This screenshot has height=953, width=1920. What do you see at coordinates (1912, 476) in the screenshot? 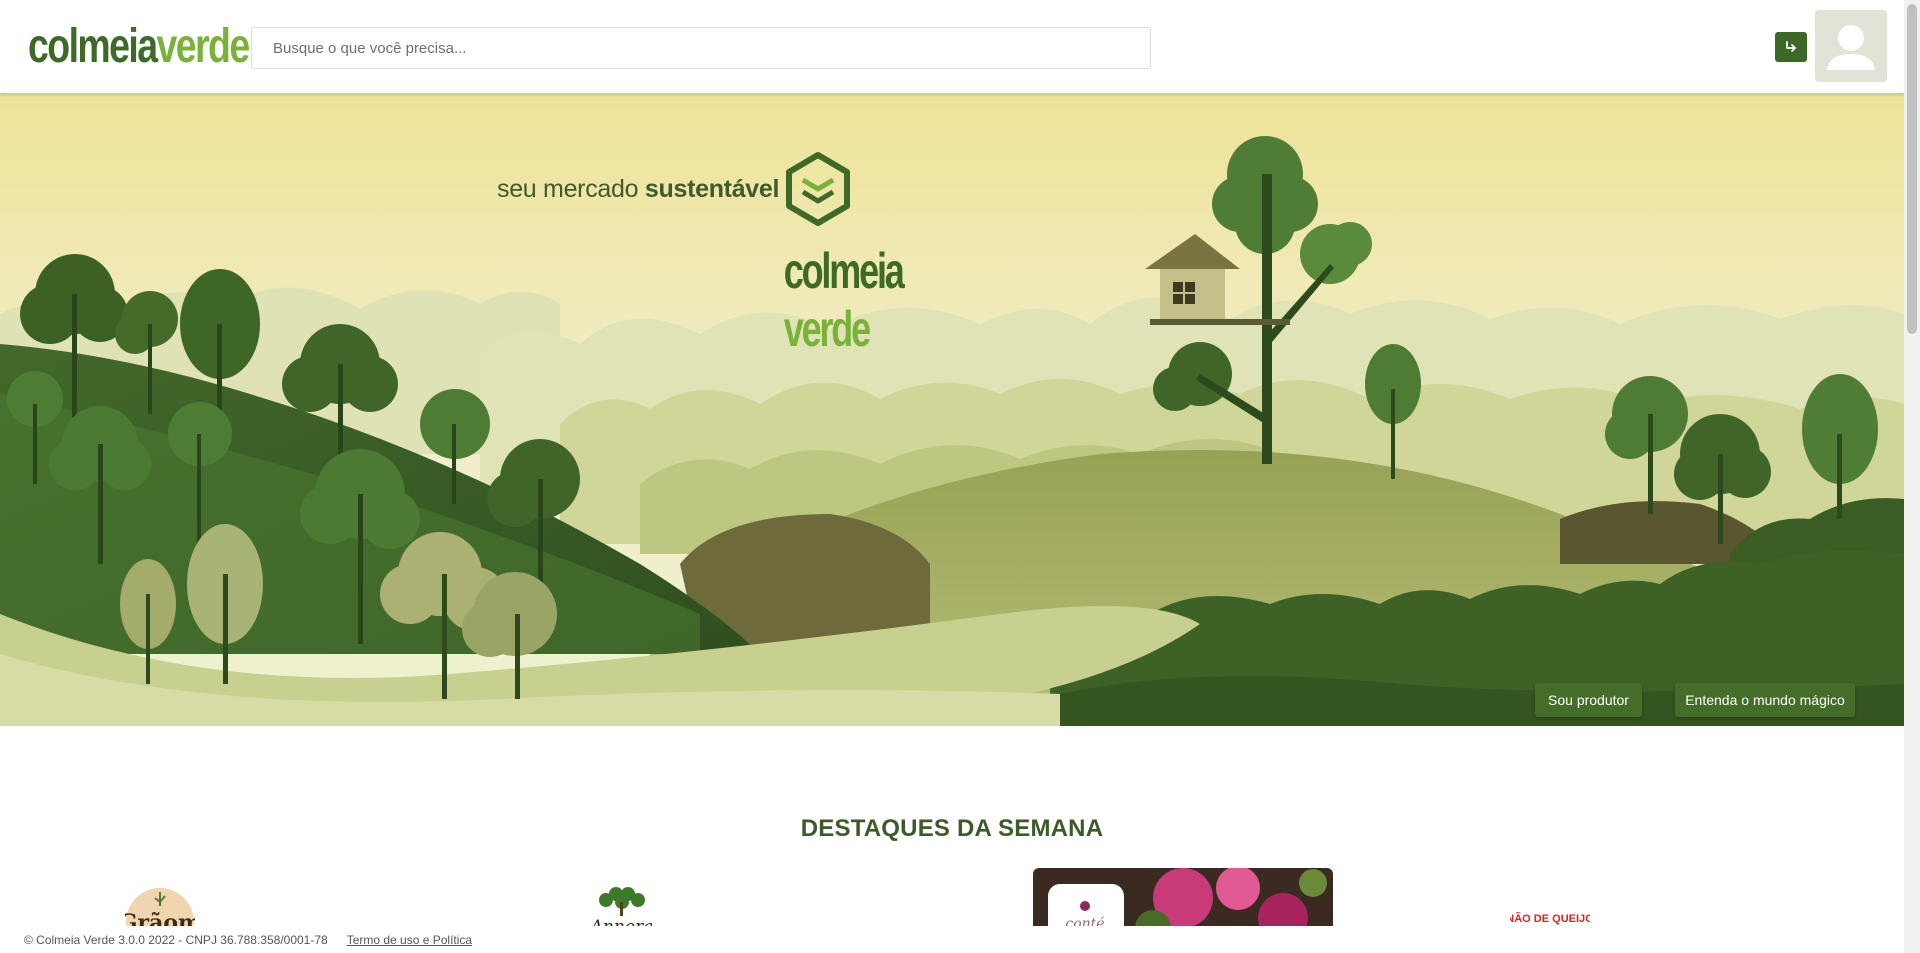
I see `vertical-scrollbar` at bounding box center [1912, 476].